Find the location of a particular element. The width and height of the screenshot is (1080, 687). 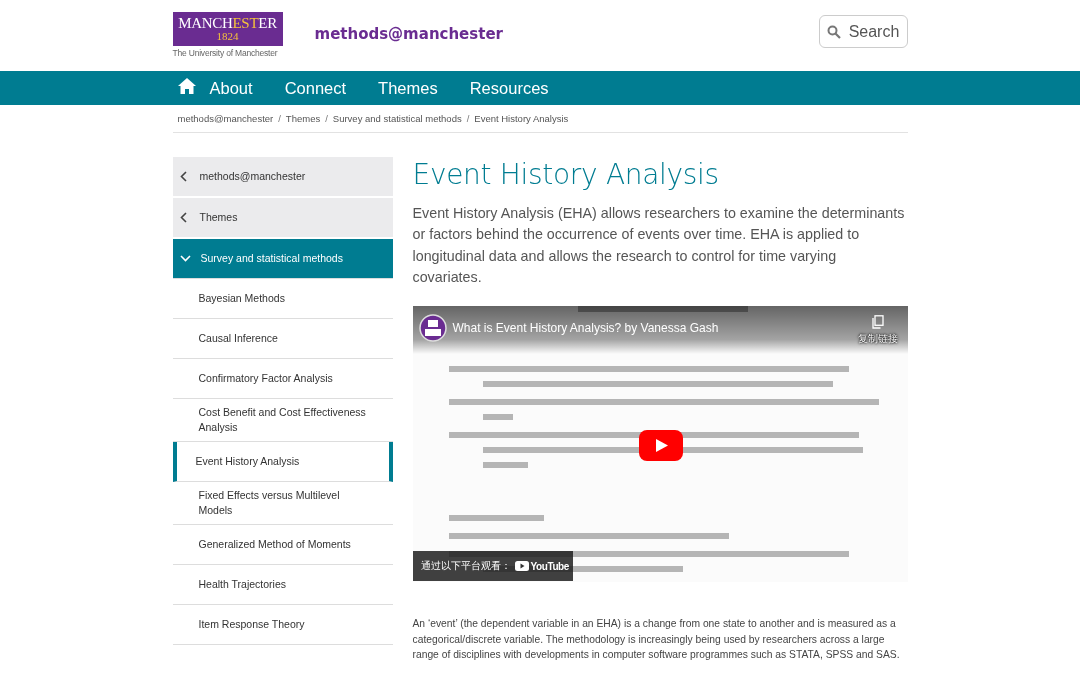

page-title: Event History Analysis is located at coordinates (566, 174).